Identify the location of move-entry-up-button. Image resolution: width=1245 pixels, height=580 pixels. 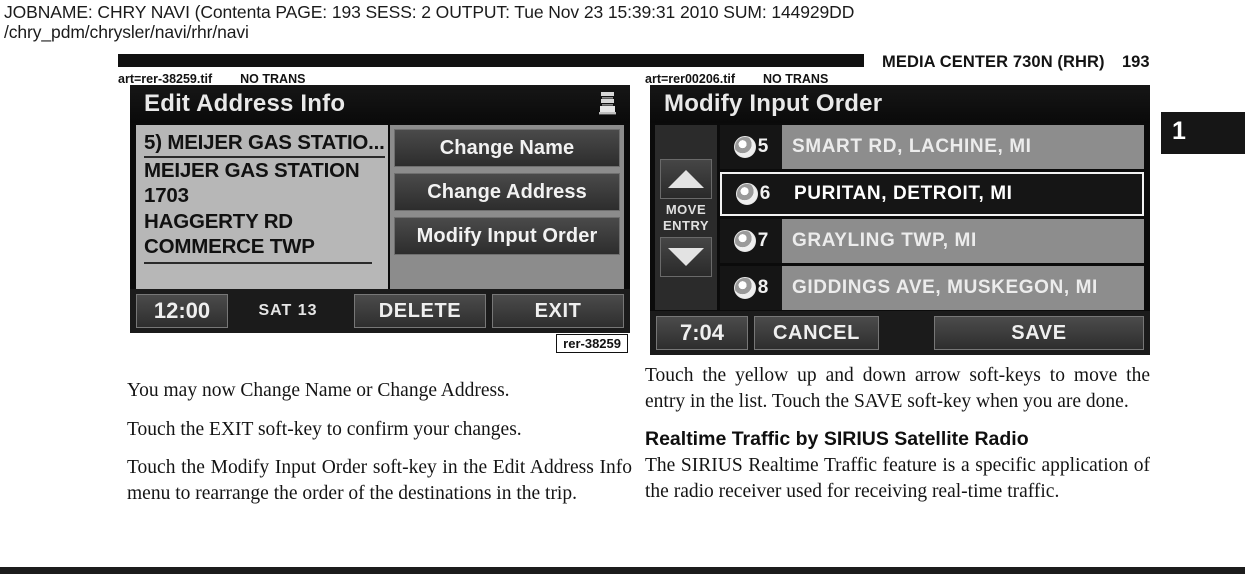
(686, 178).